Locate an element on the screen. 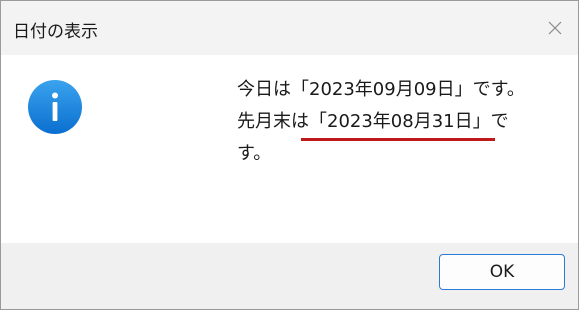 This screenshot has width=579, height=310. message-prefix: 先月末は is located at coordinates (273, 121).